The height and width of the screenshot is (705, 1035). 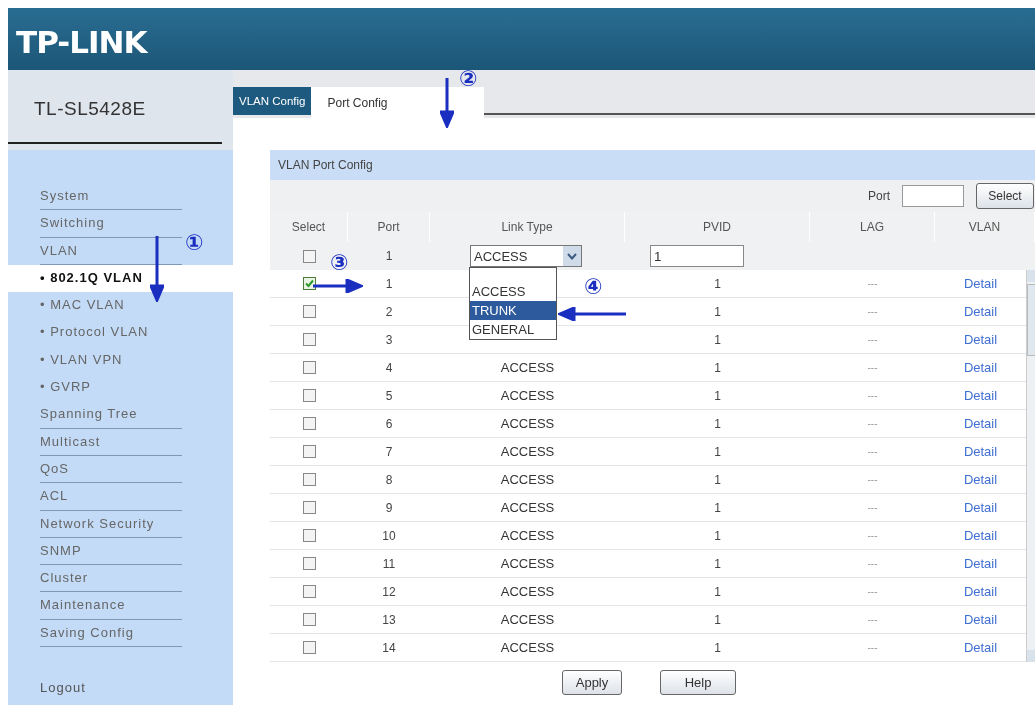 I want to click on menu-item: Multicast, so click(x=95, y=442).